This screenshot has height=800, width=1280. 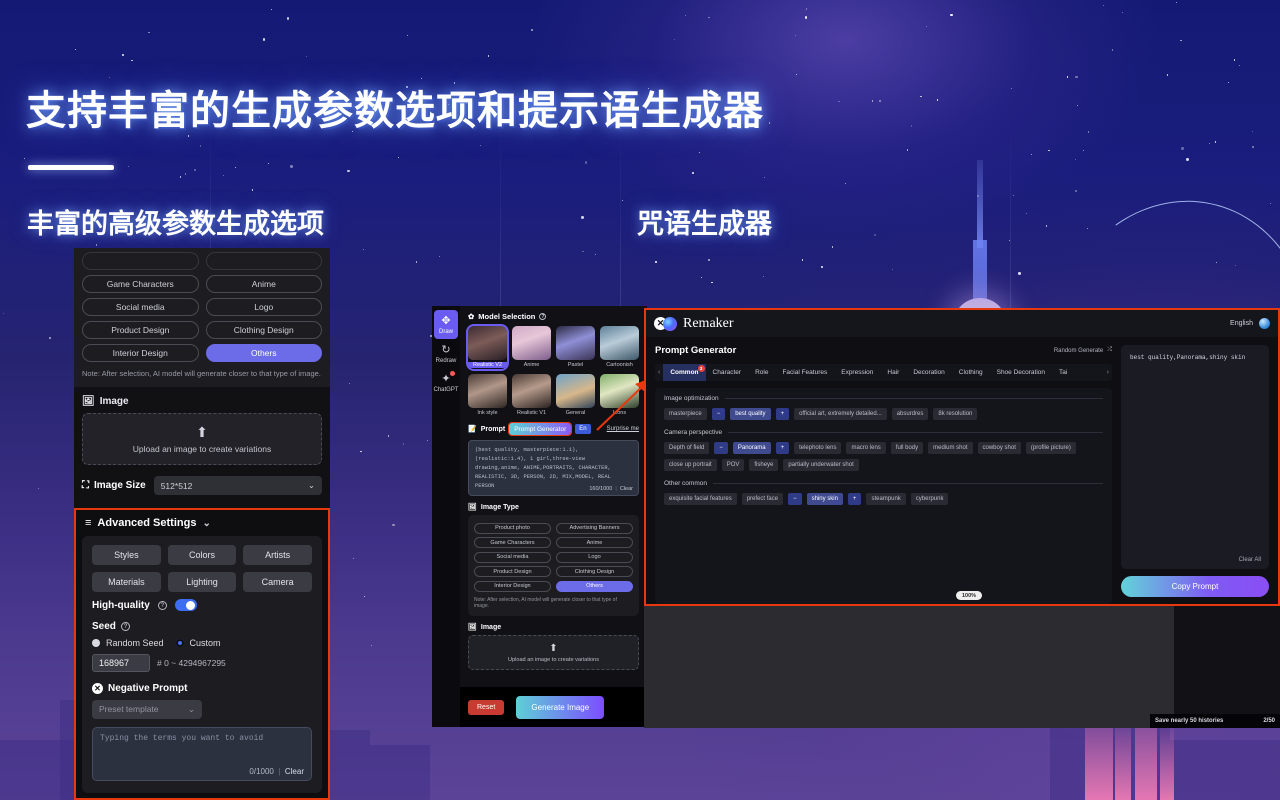 I want to click on tag-panorama: Panorama, so click(x=751, y=448).